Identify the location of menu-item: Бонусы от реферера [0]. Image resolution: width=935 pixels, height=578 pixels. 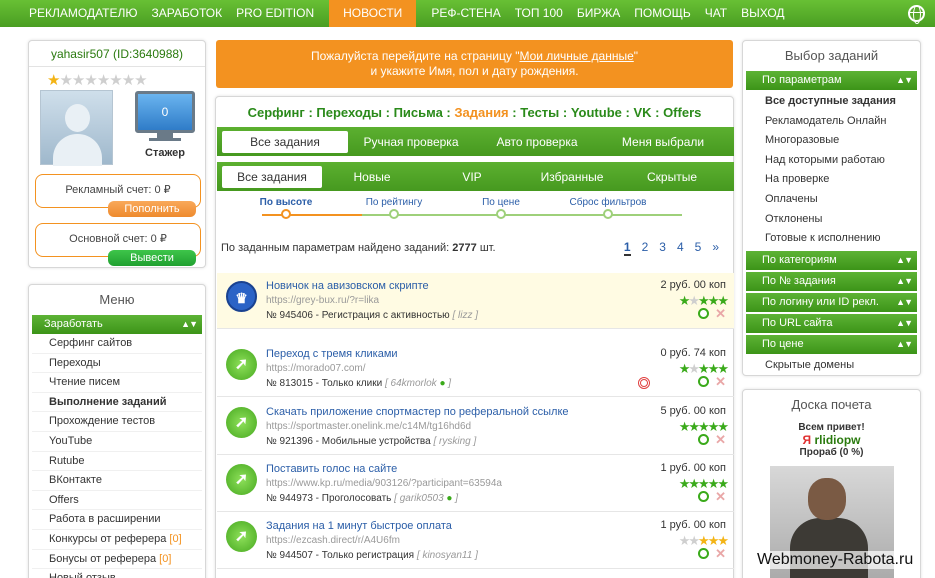
(117, 560).